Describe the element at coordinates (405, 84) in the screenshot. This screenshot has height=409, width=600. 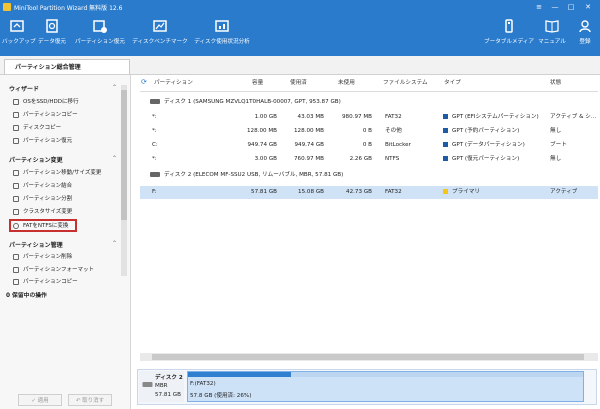
I see `col-filesystem: ファイルシステム` at that location.